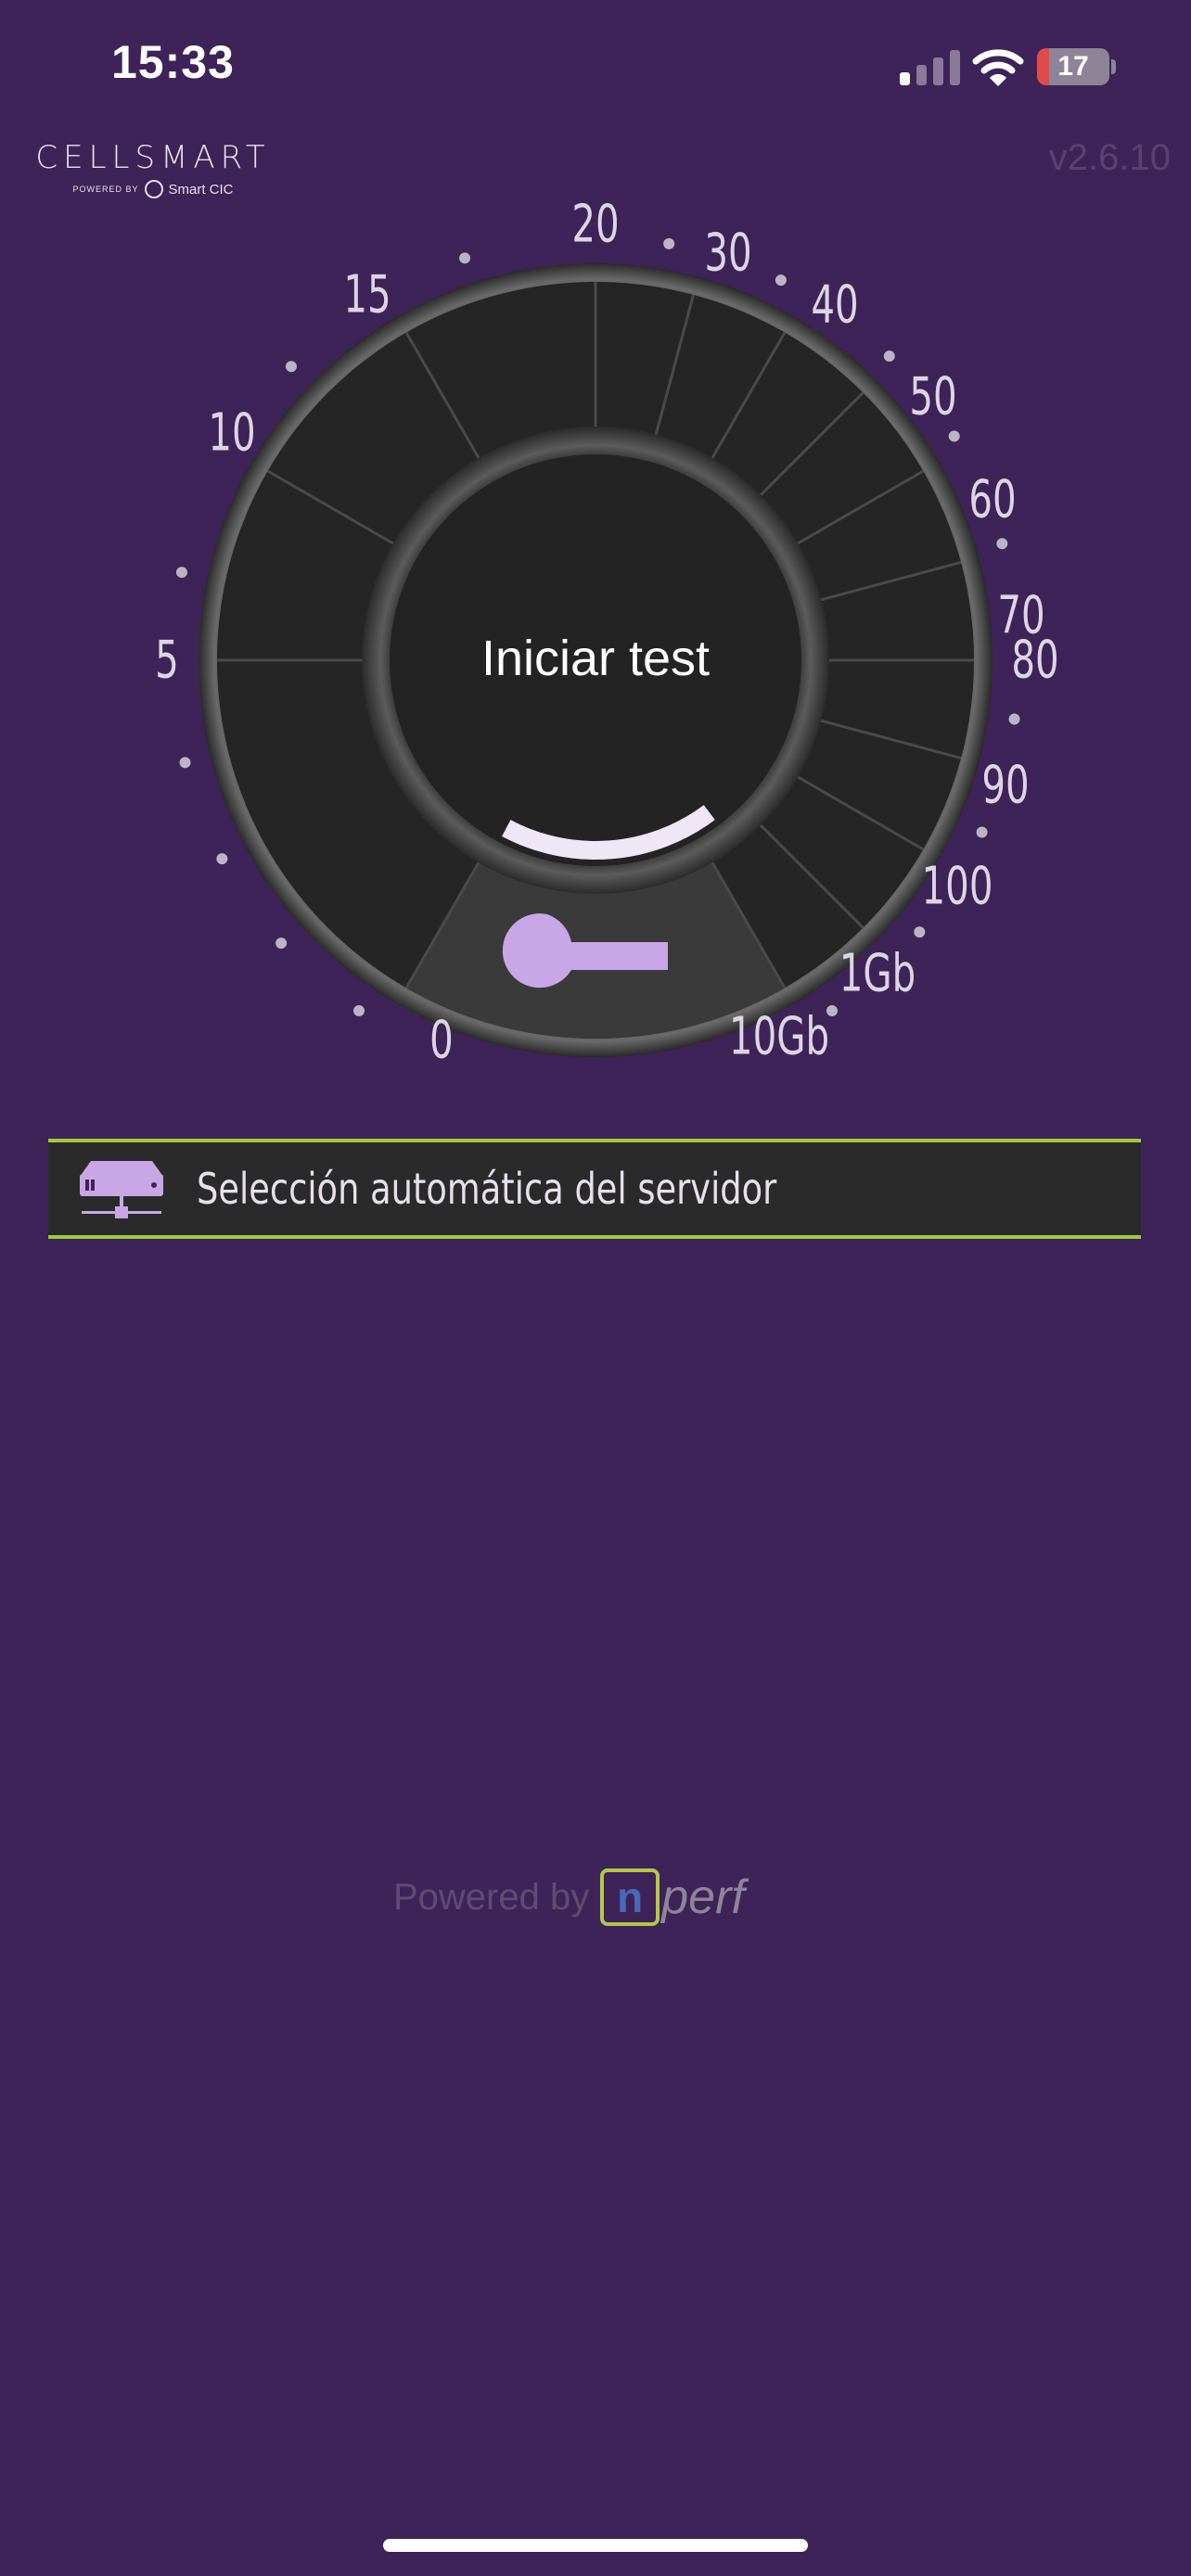  I want to click on gauge-scale-label: 1Gb, so click(877, 973).